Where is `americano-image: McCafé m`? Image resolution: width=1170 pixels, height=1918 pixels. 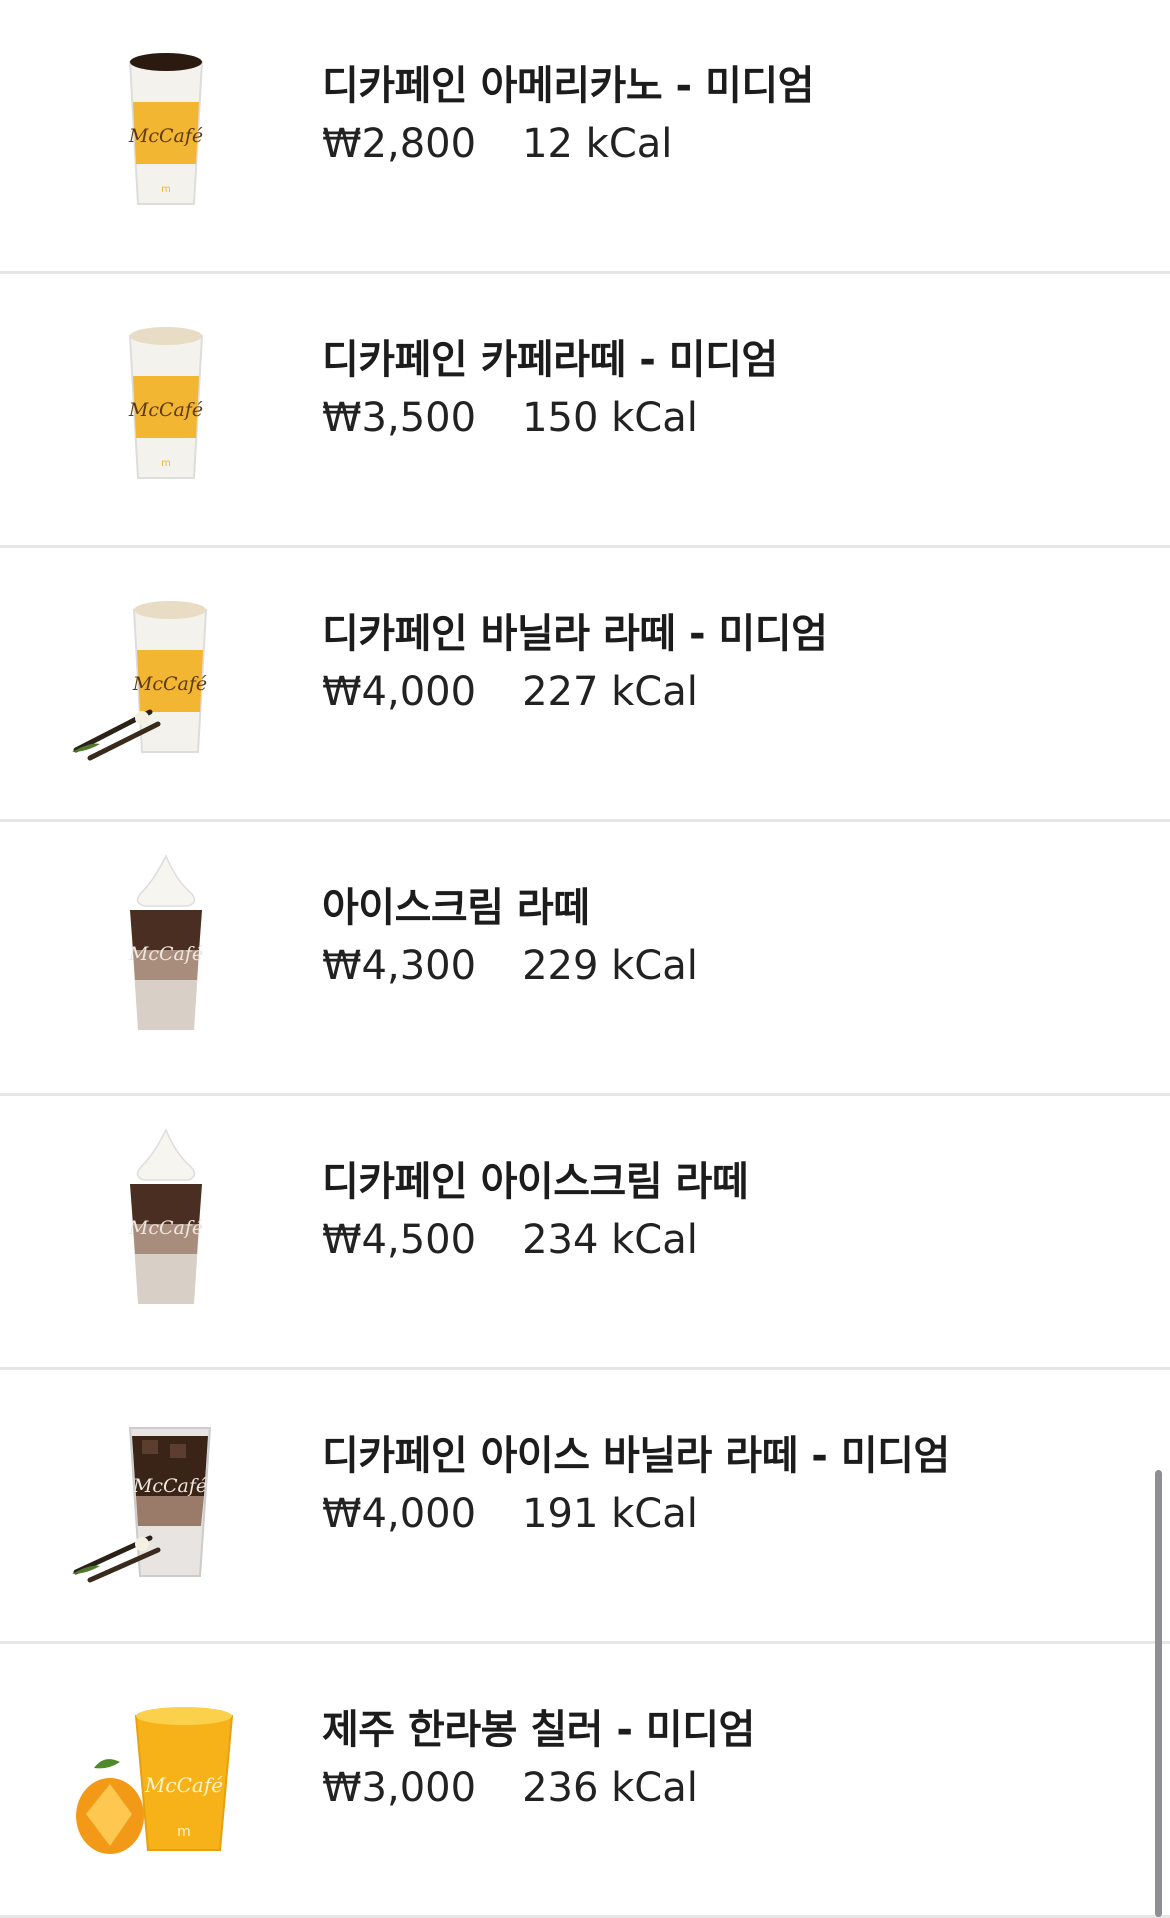
americano-image: McCafé m is located at coordinates (160, 134).